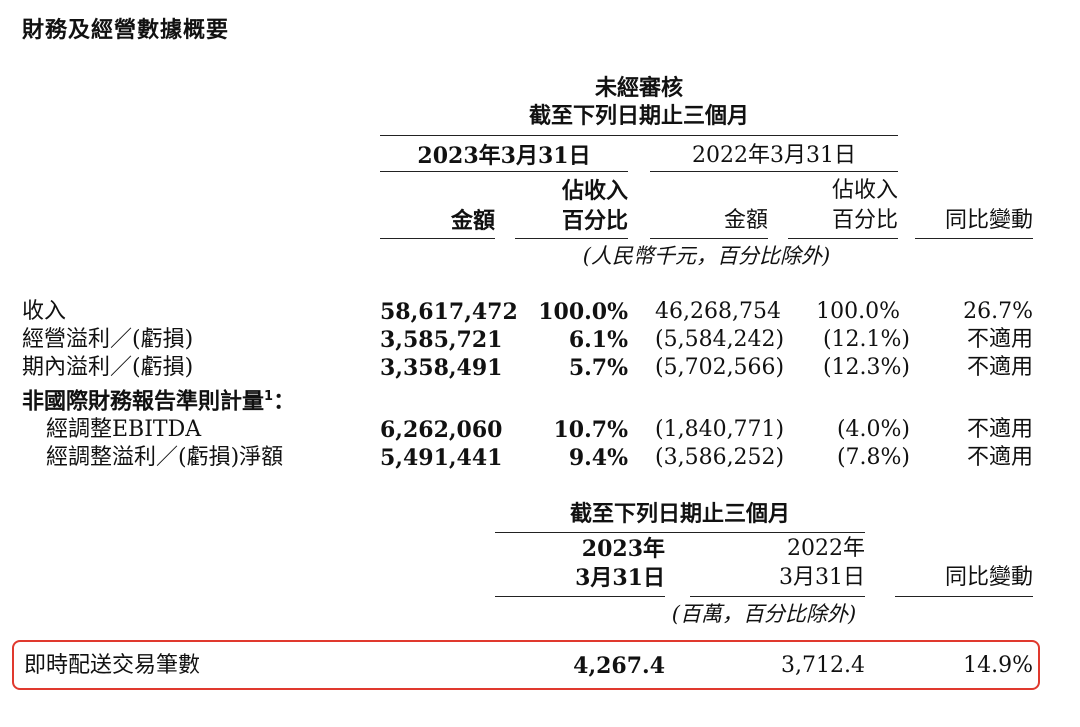 This screenshot has height=727, width=1080. What do you see at coordinates (988, 220) in the screenshot?
I see `sub-yoy: 同比變動` at bounding box center [988, 220].